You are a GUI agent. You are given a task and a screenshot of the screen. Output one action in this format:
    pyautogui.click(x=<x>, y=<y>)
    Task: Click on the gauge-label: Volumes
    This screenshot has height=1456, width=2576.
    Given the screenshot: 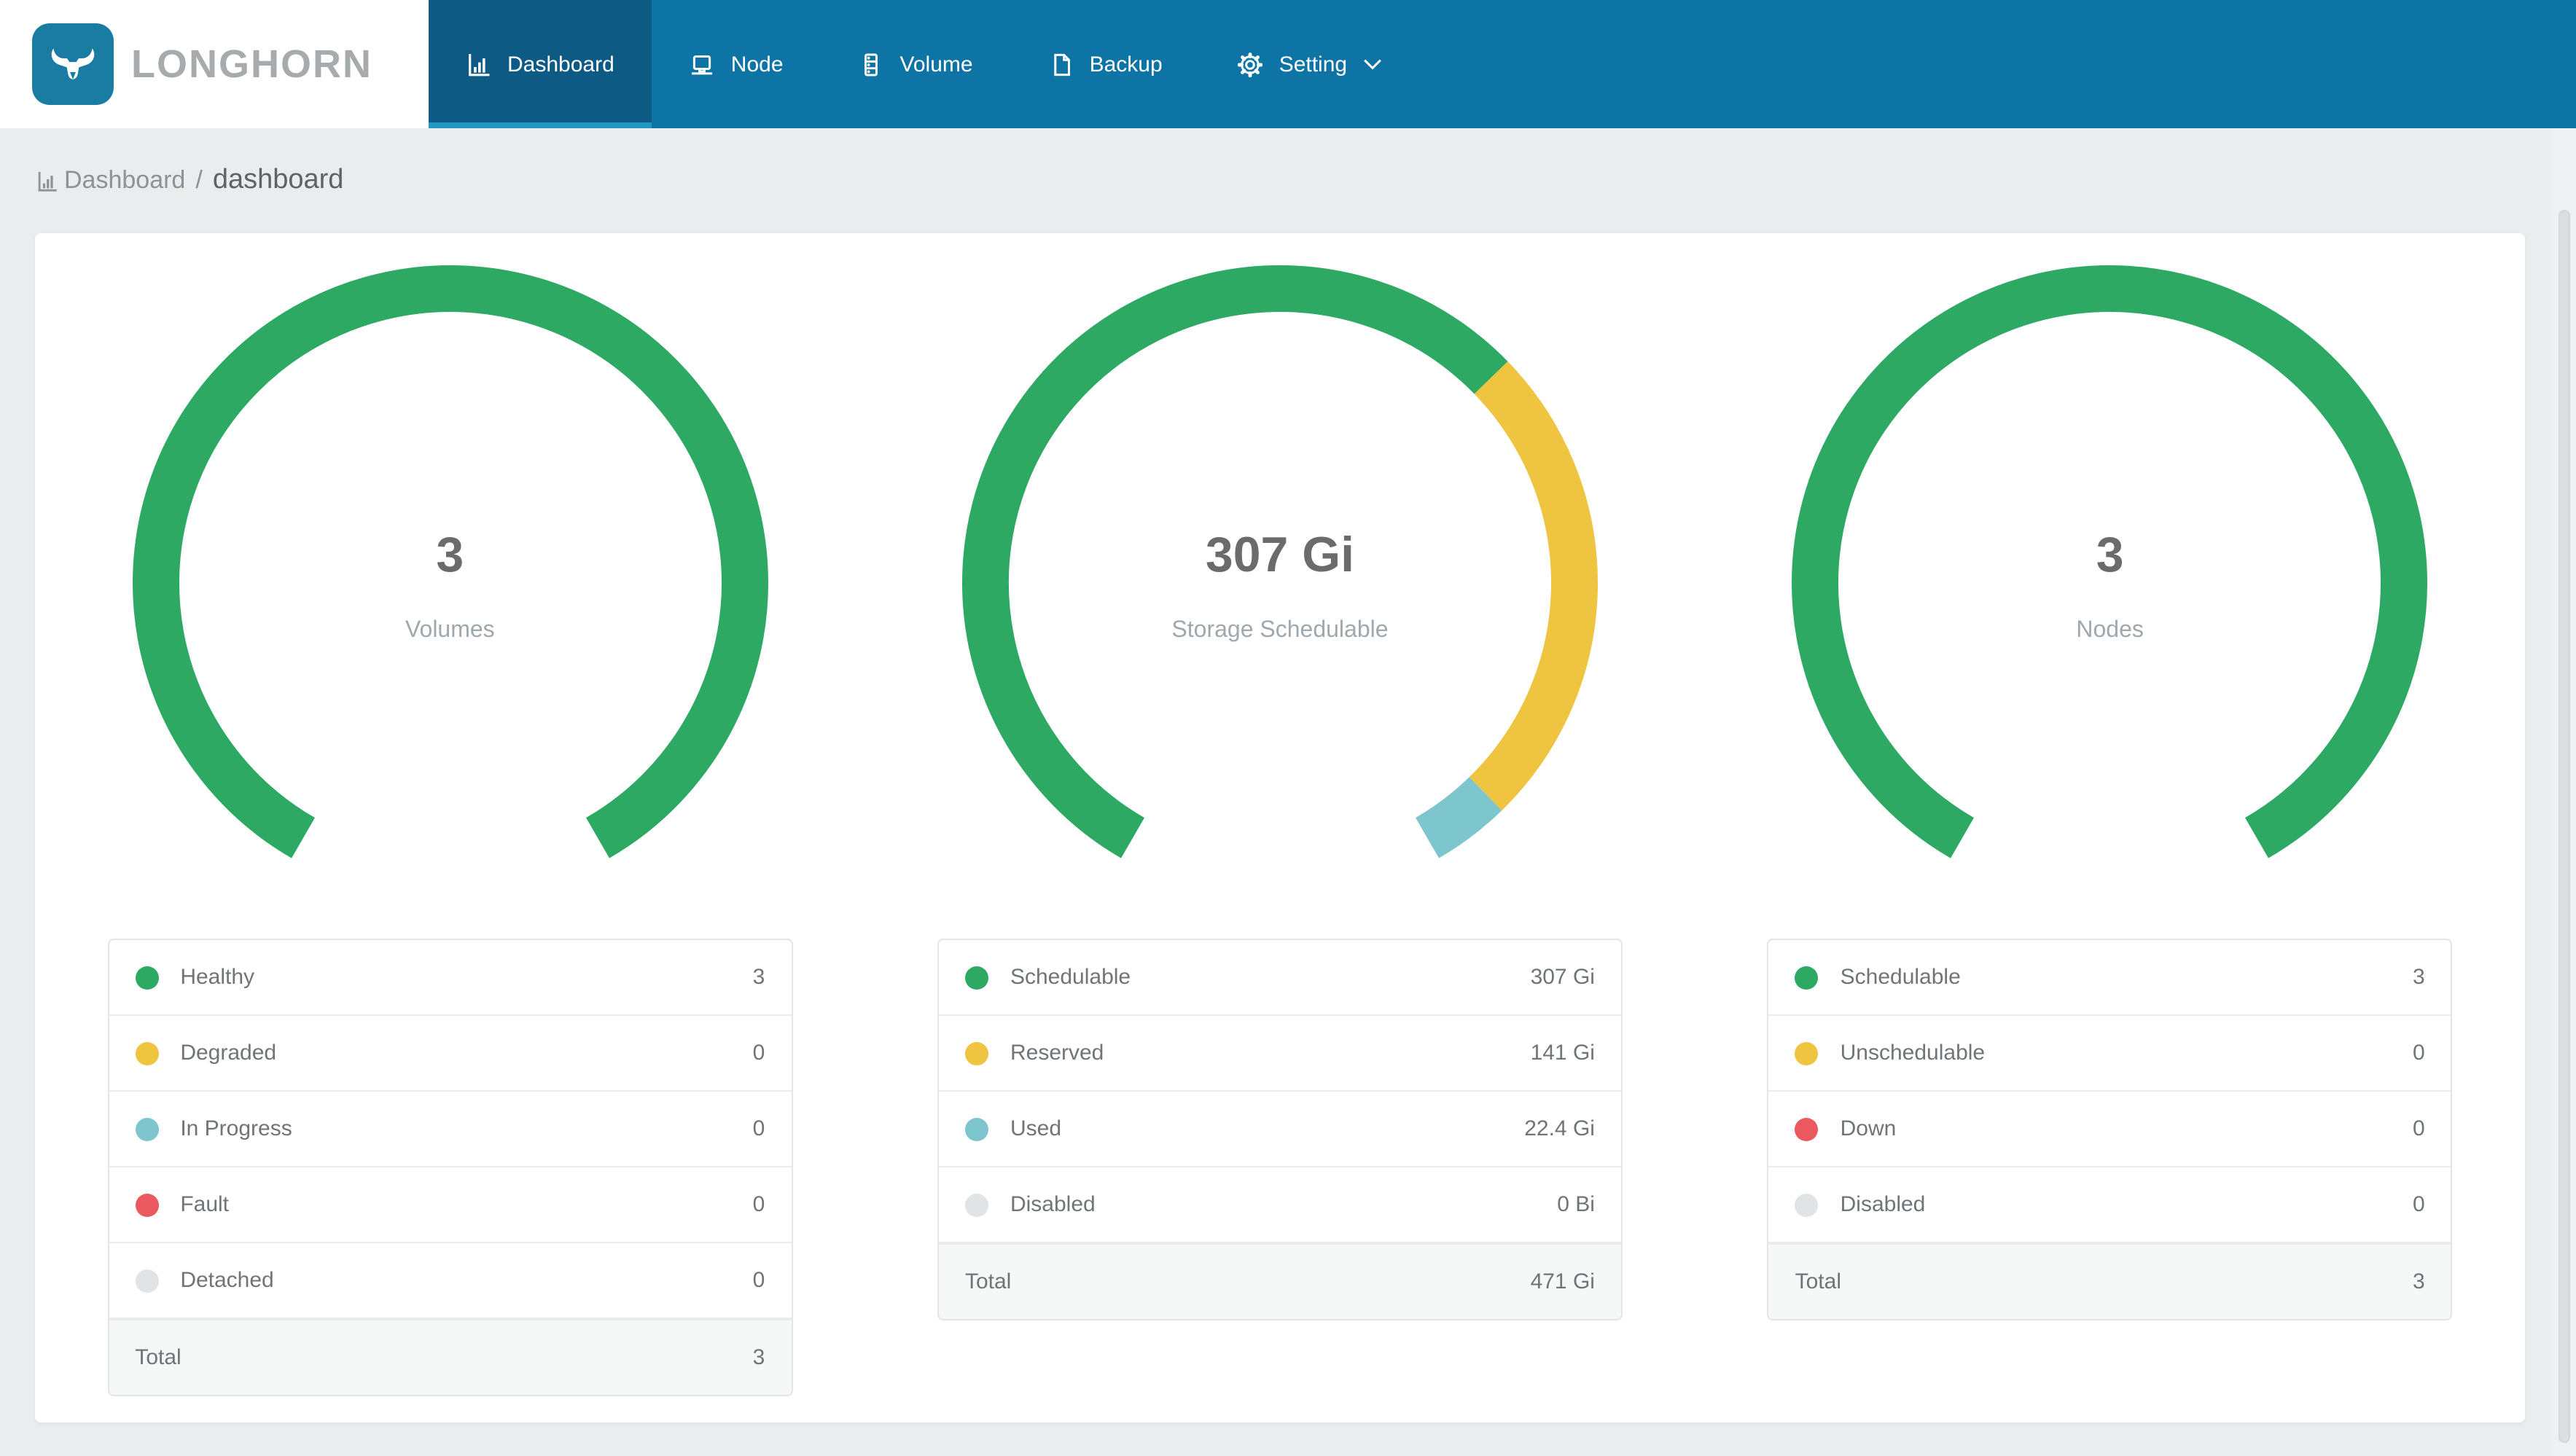 What is the action you would take?
    pyautogui.click(x=450, y=630)
    